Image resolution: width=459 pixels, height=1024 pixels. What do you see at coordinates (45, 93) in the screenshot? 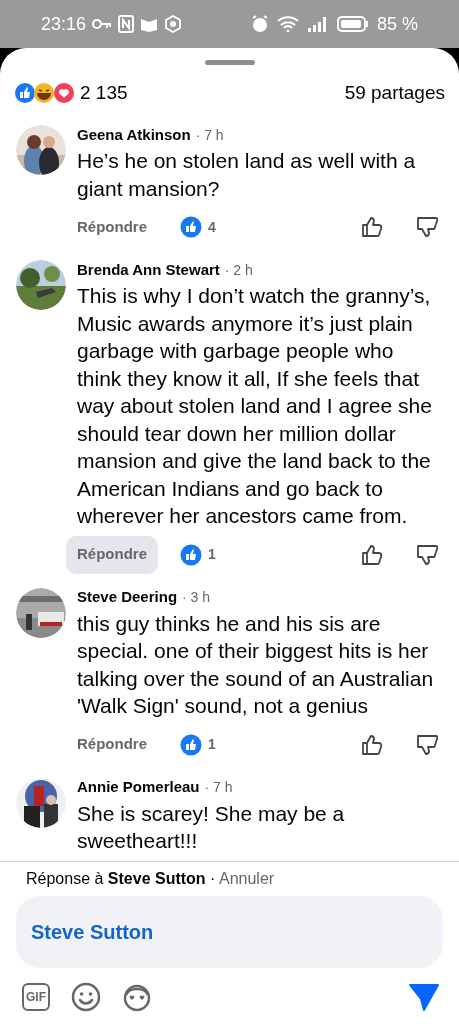
I see `reaction-icons` at bounding box center [45, 93].